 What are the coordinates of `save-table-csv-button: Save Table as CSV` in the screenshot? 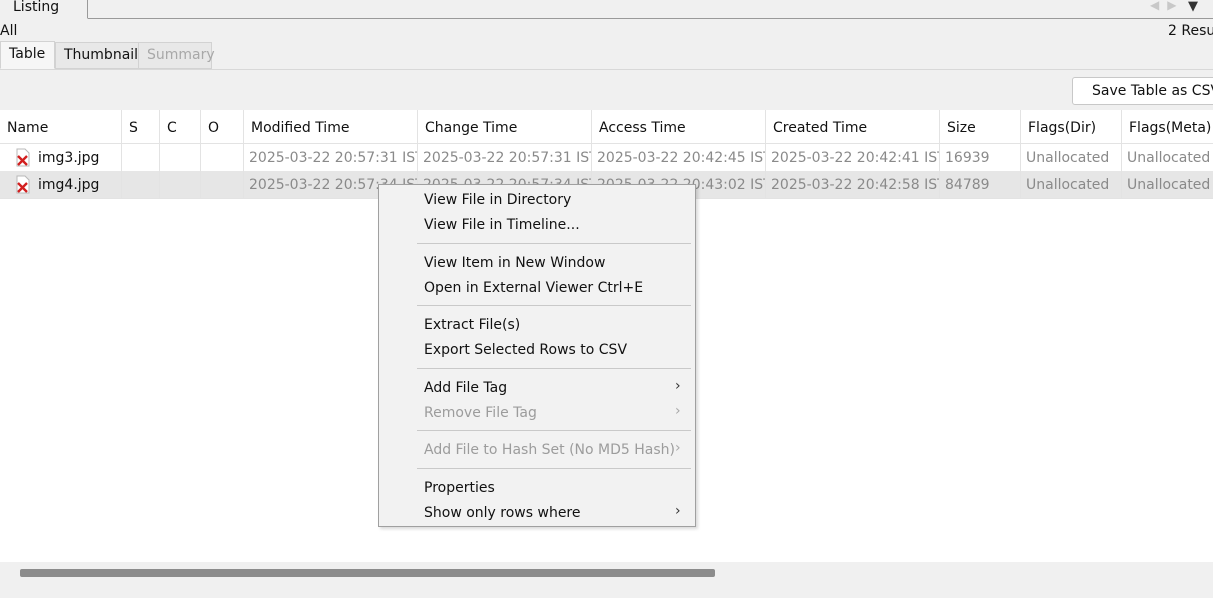 It's located at (1142, 91).